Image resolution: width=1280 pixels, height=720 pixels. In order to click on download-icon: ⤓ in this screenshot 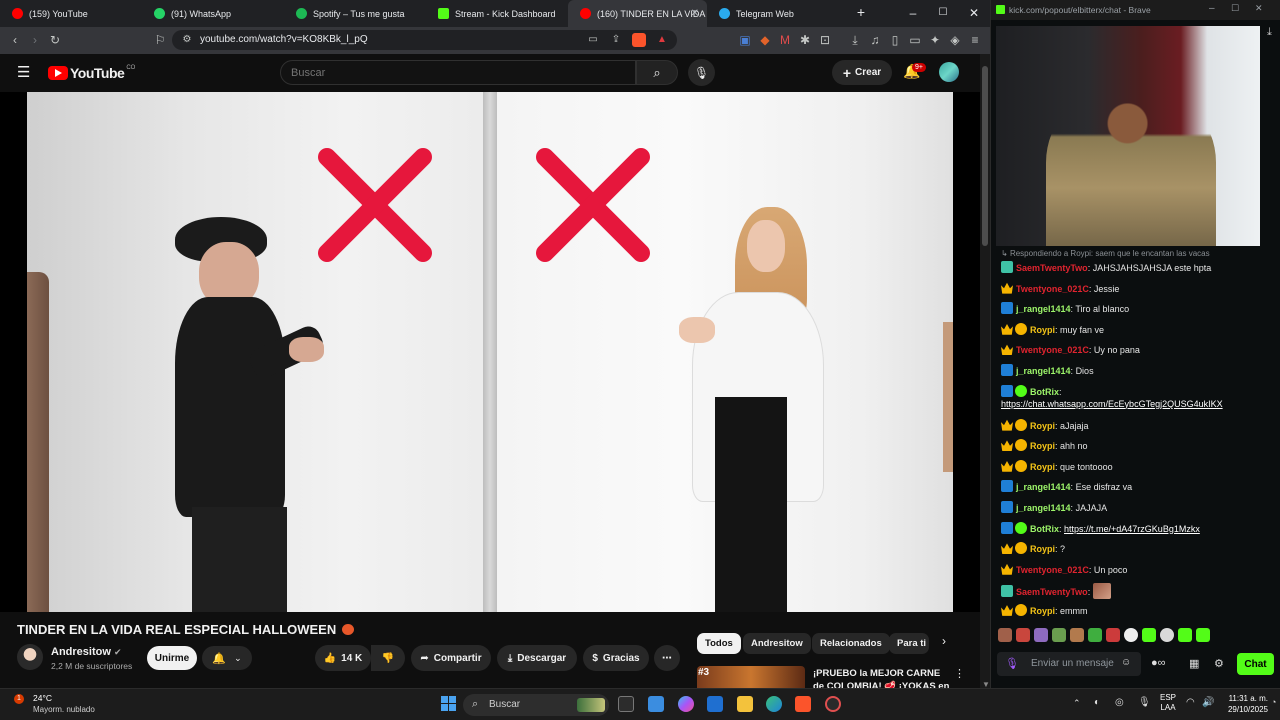, I will do `click(1269, 32)`.